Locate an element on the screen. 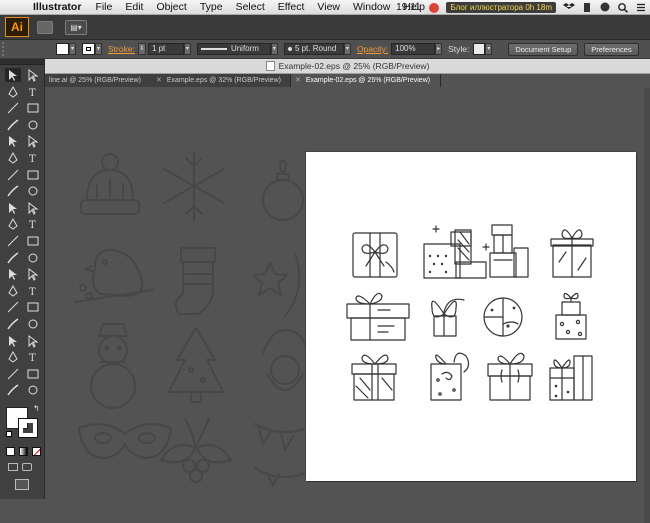  chat-icon is located at coordinates (605, 7).